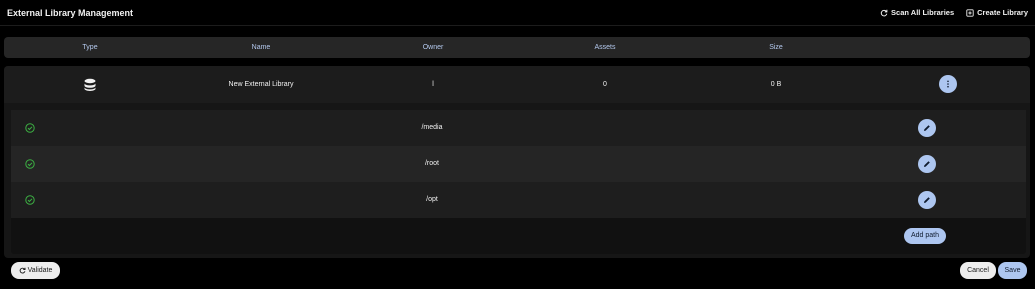 Image resolution: width=1035 pixels, height=289 pixels. What do you see at coordinates (432, 199) in the screenshot?
I see `path-value: /opt` at bounding box center [432, 199].